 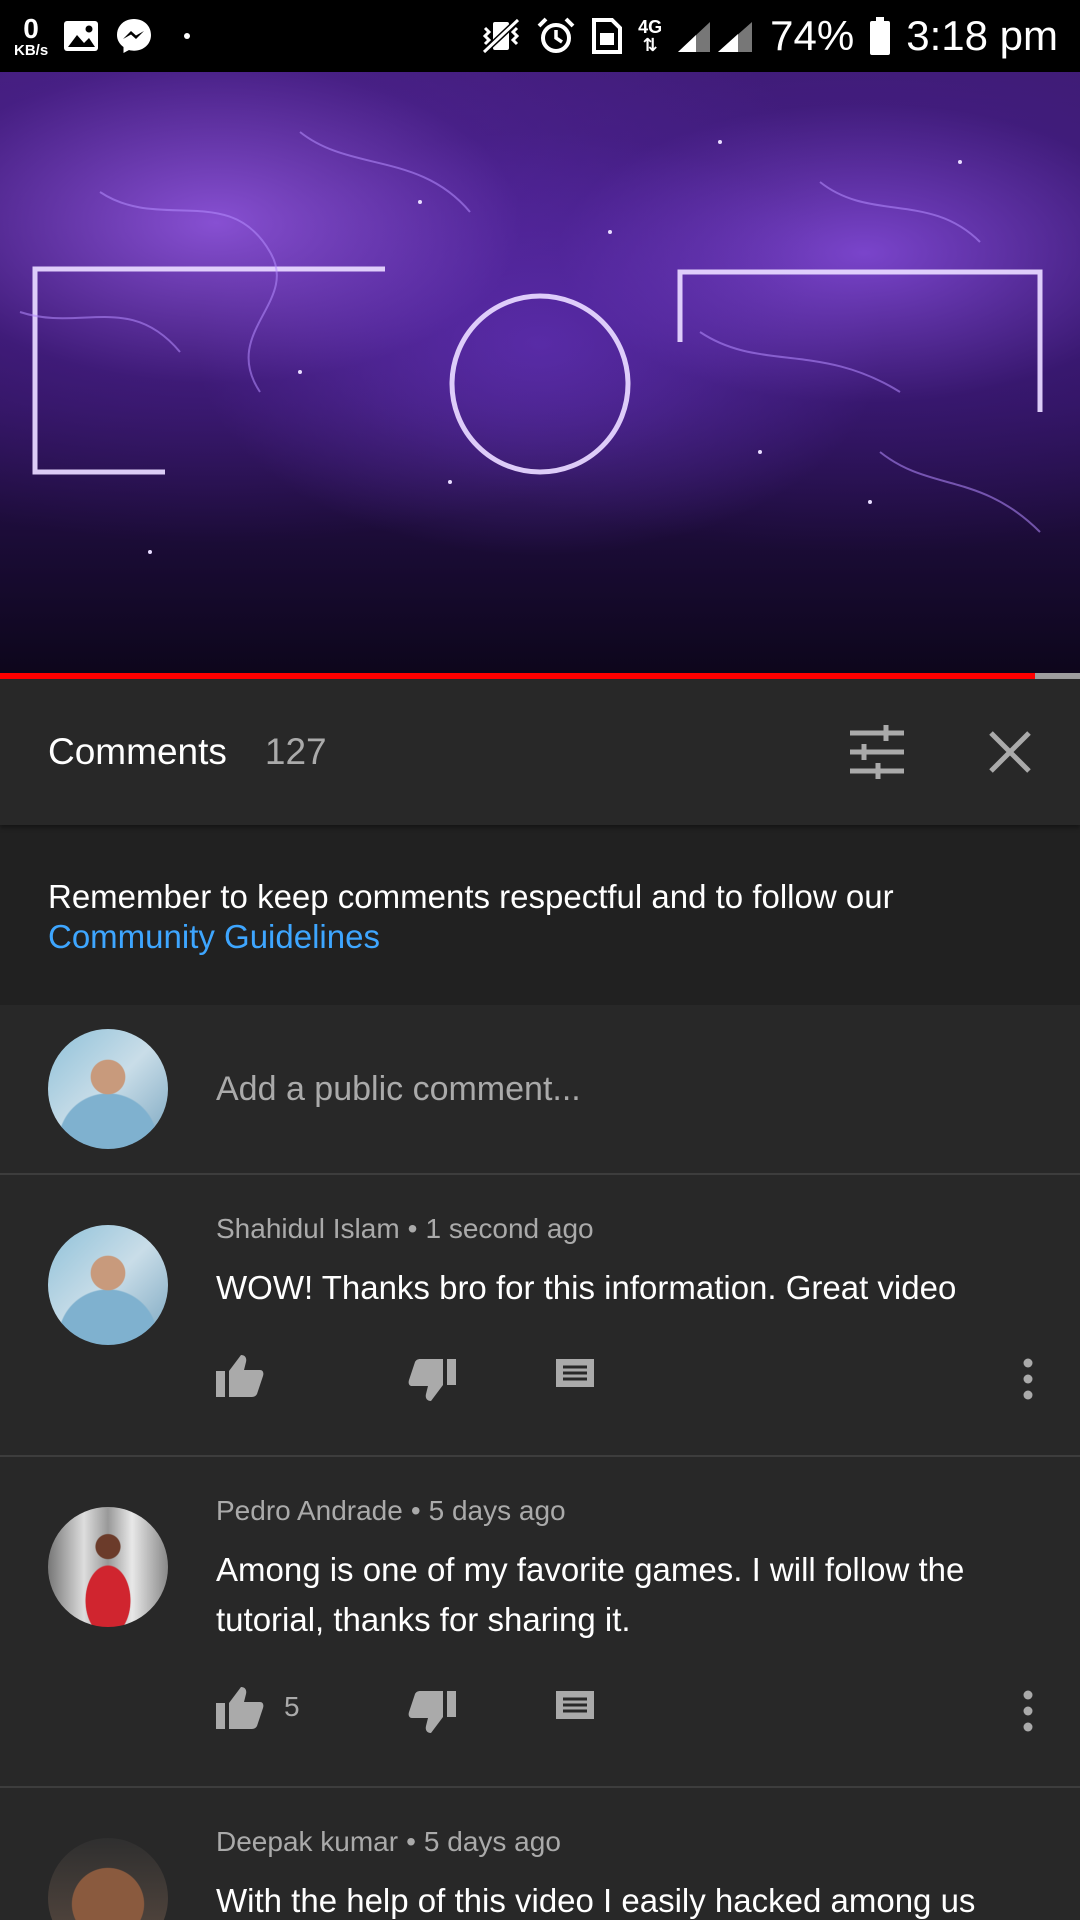 What do you see at coordinates (628, 1715) in the screenshot?
I see `comment-actions: 5` at bounding box center [628, 1715].